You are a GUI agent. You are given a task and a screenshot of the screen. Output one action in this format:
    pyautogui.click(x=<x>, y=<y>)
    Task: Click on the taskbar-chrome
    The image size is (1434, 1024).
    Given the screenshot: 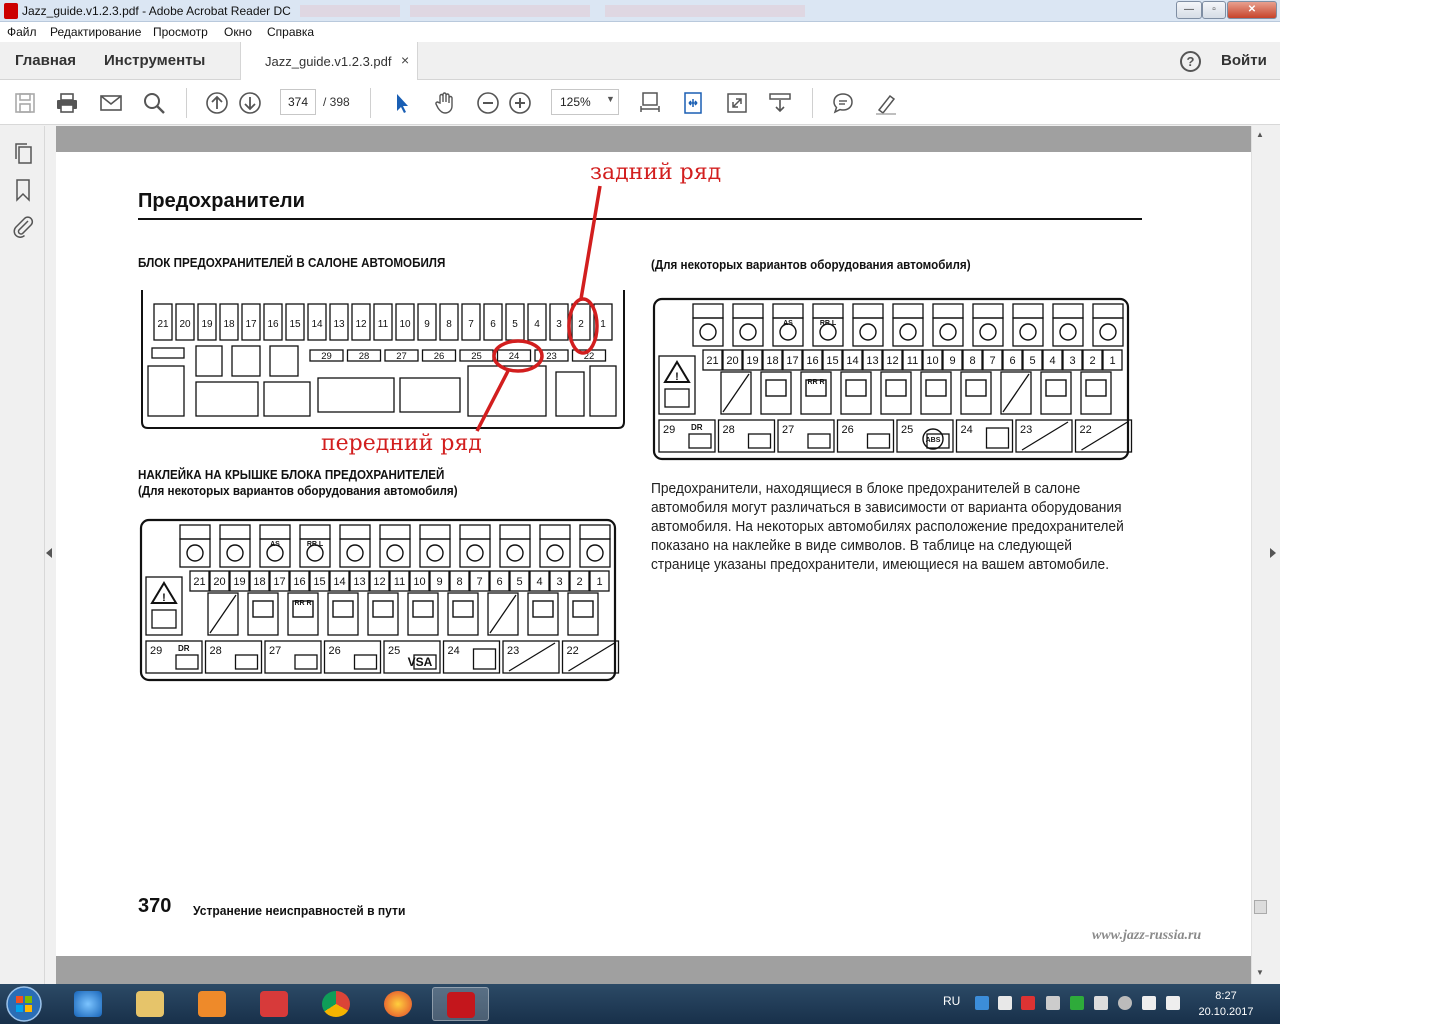 What is the action you would take?
    pyautogui.click(x=336, y=1004)
    